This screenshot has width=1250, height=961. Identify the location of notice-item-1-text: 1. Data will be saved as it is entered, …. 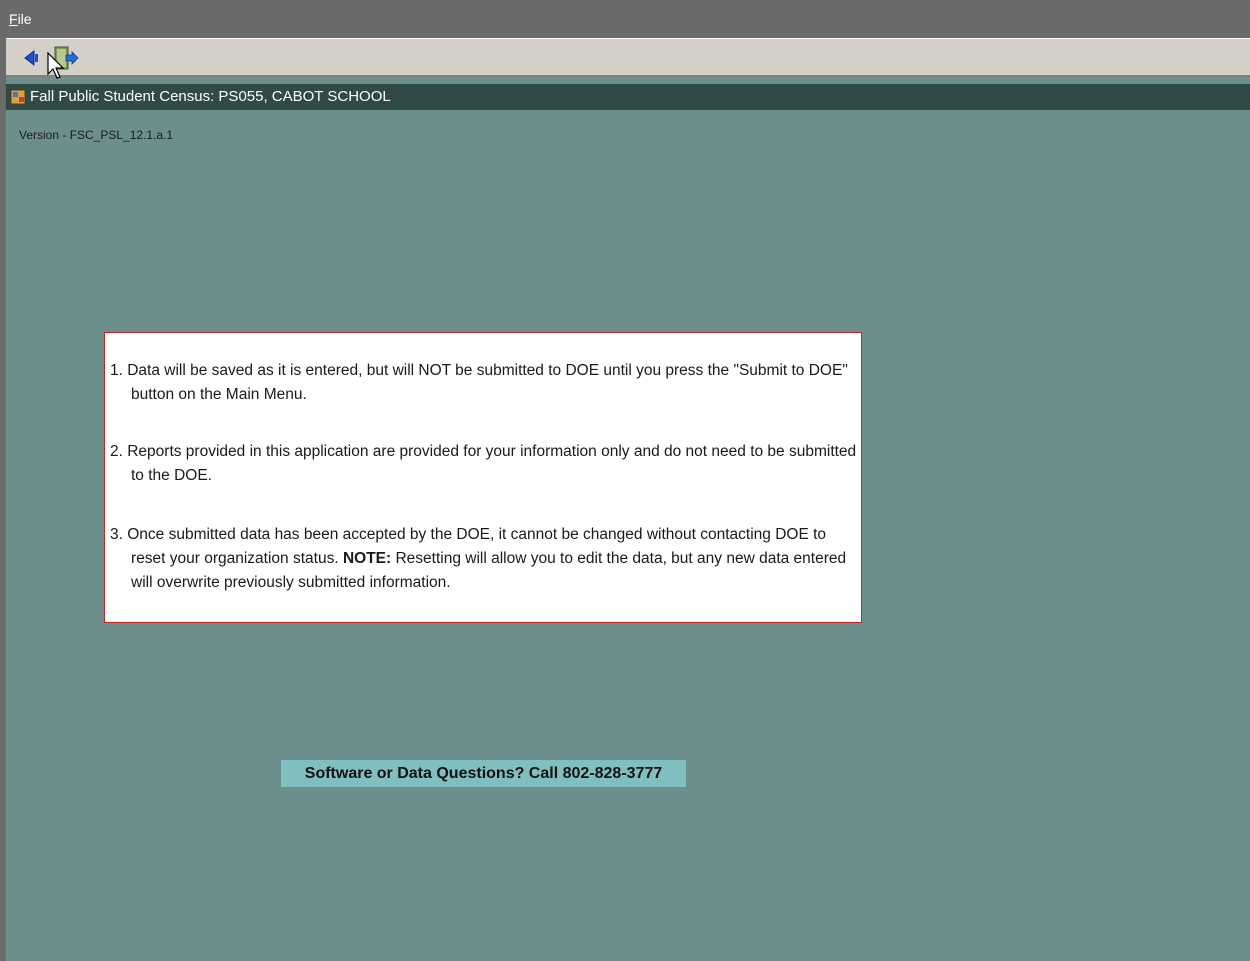
(479, 382).